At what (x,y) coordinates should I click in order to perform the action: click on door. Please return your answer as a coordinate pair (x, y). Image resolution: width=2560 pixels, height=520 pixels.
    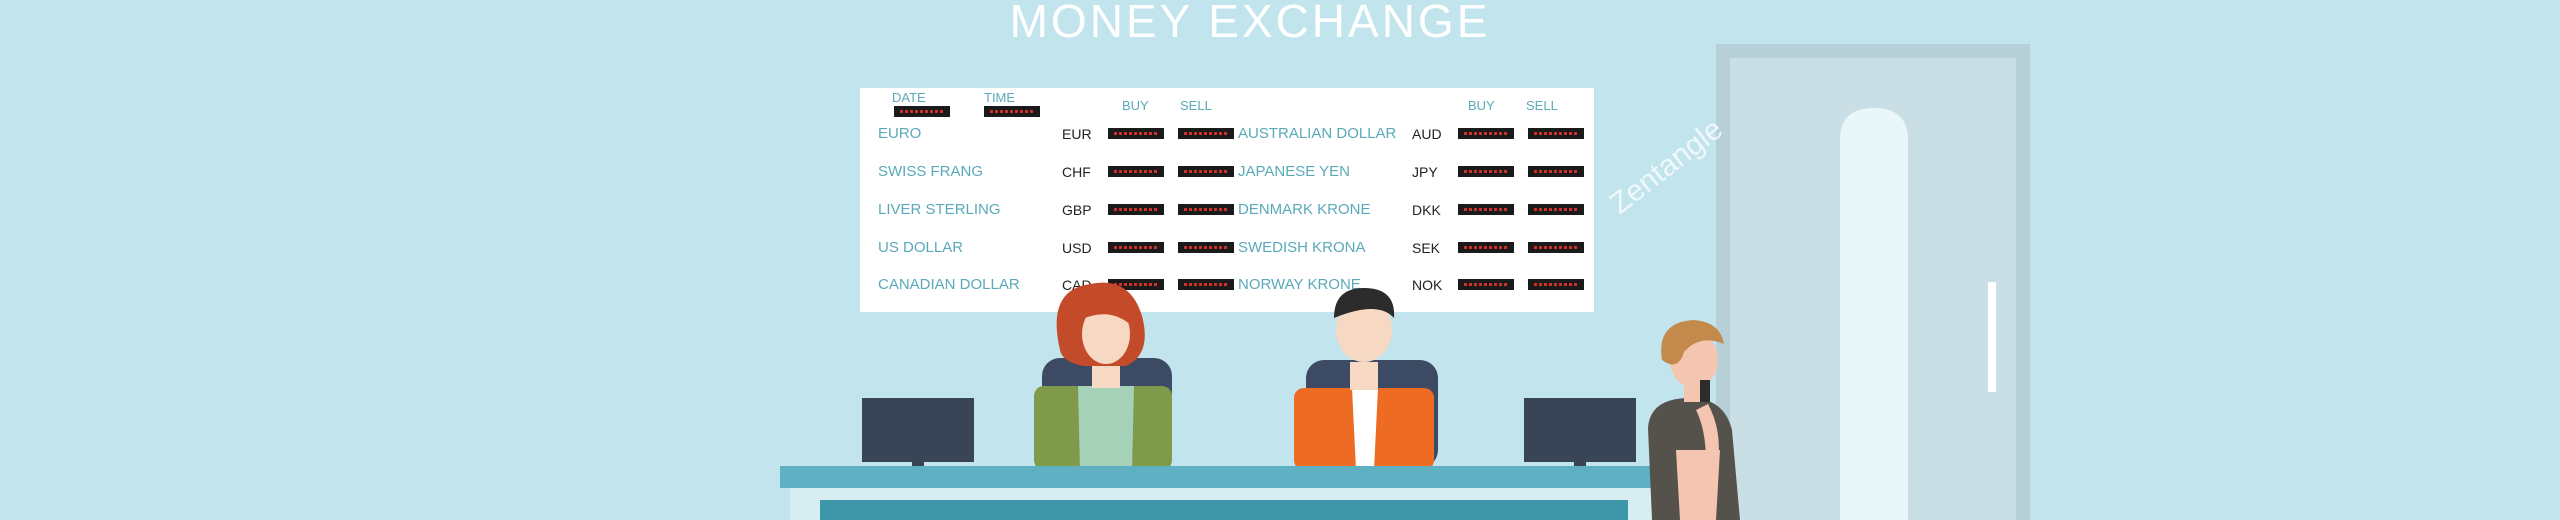
    Looking at the image, I should click on (1873, 282).